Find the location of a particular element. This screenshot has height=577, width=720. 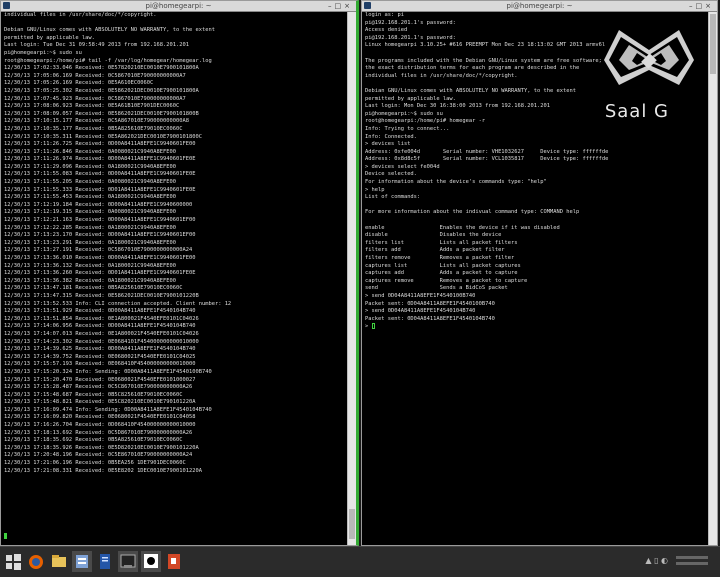

terminal-line: filters list Lists all packet filters is located at coordinates (441, 242).